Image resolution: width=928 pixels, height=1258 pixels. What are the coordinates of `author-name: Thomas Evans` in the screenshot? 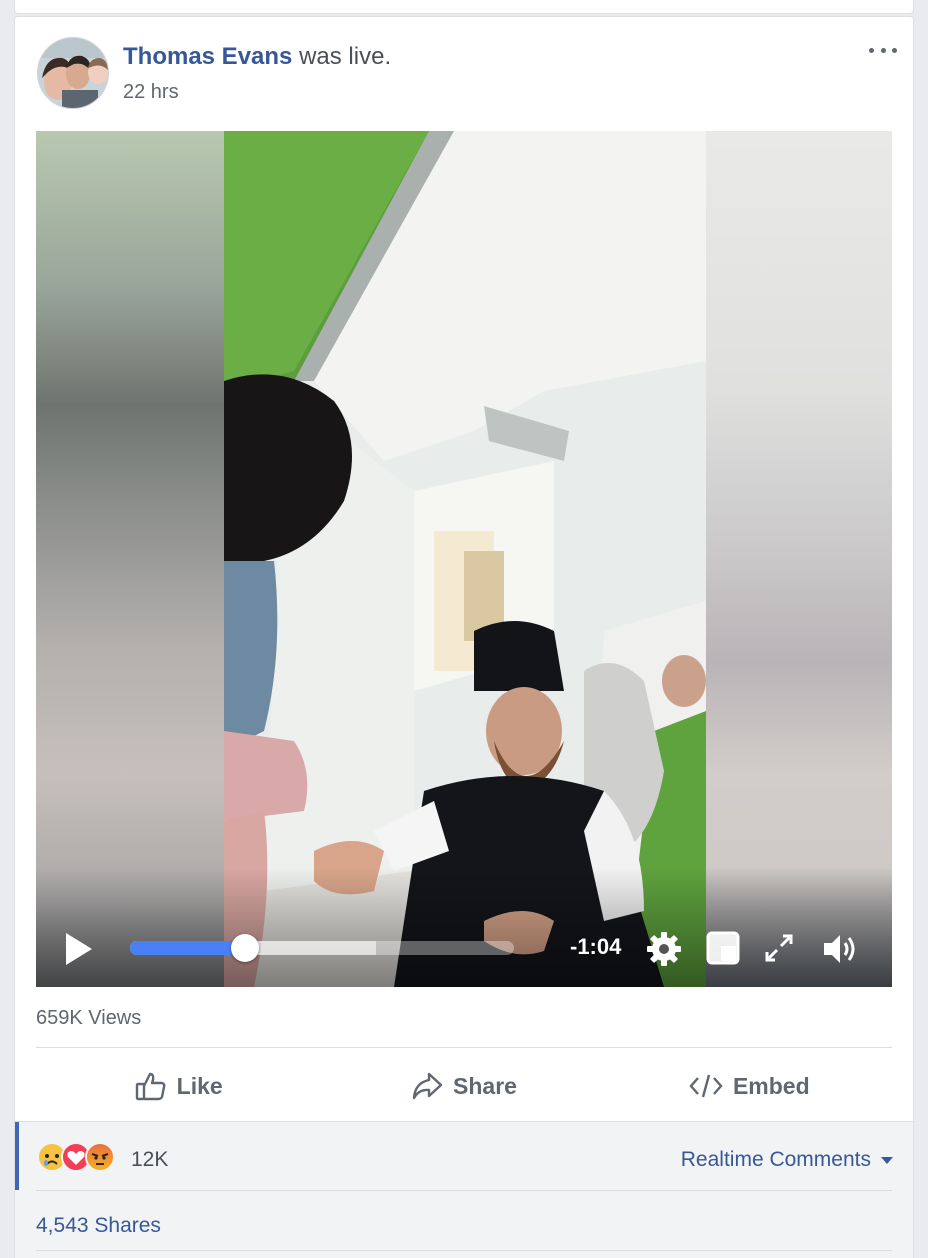 It's located at (207, 56).